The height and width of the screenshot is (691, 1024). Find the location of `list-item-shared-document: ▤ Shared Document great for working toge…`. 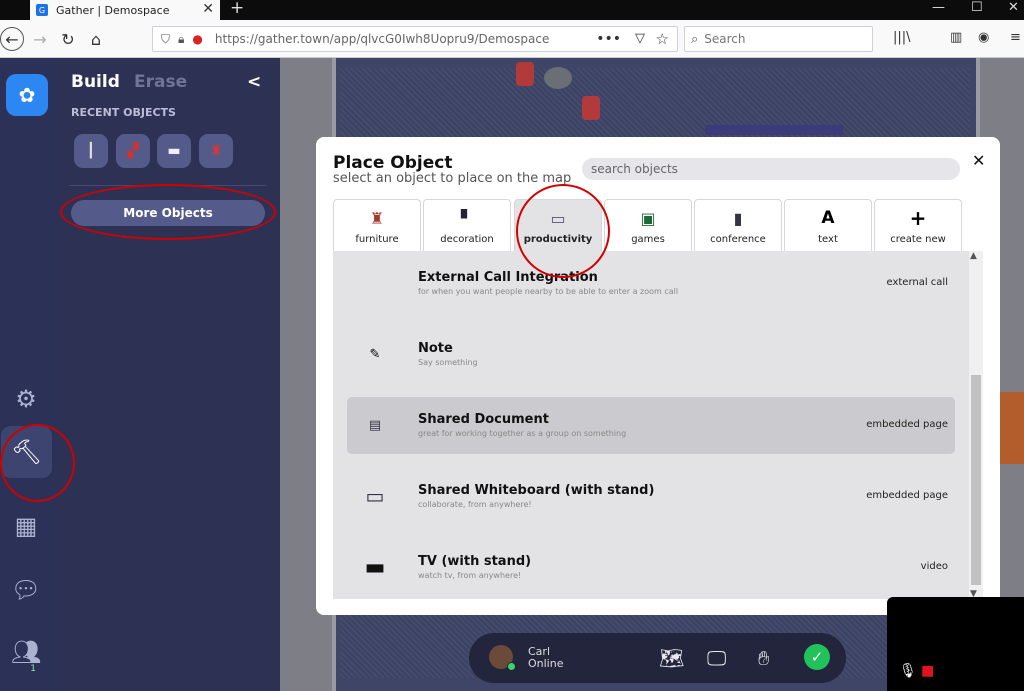

list-item-shared-document: ▤ Shared Document great for working toge… is located at coordinates (651, 425).